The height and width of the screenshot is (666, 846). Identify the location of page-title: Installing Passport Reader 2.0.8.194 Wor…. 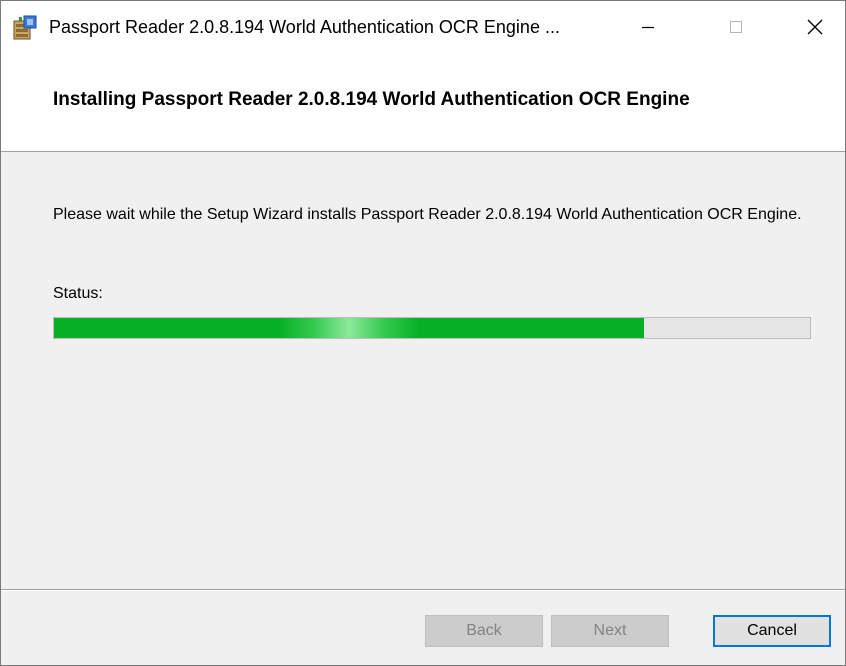
(371, 99).